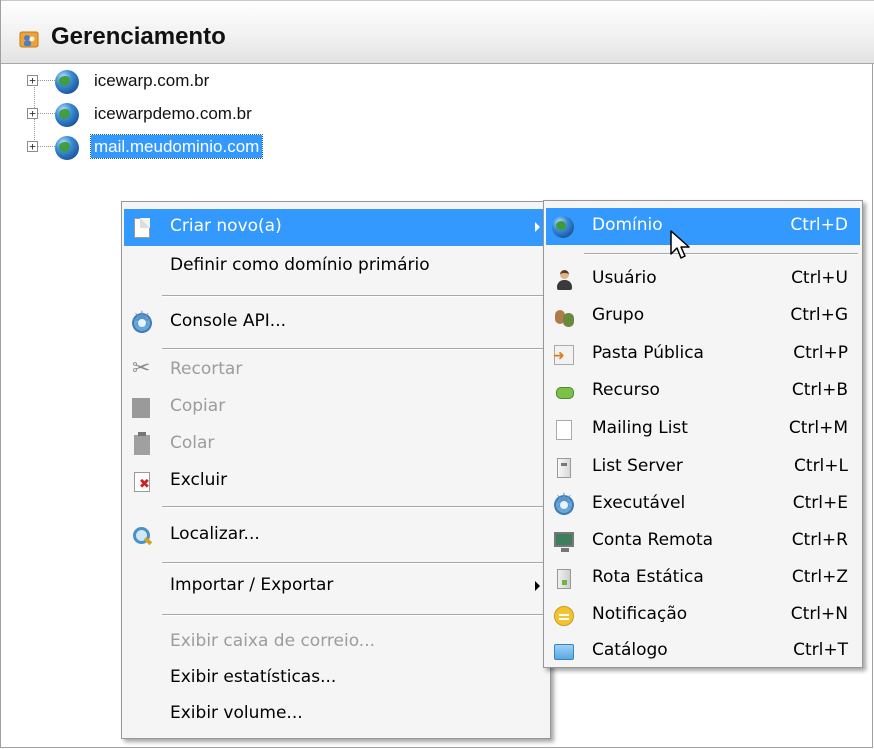 Image resolution: width=874 pixels, height=749 pixels. I want to click on menu-item-colar: Colar, so click(336, 444).